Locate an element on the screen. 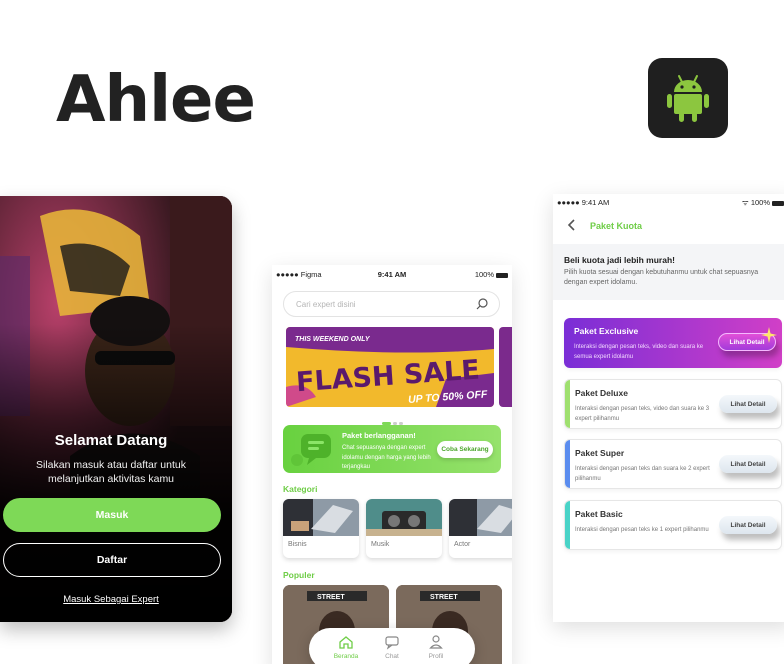 The height and width of the screenshot is (664, 784). back-arrow-icon is located at coordinates (572, 225).